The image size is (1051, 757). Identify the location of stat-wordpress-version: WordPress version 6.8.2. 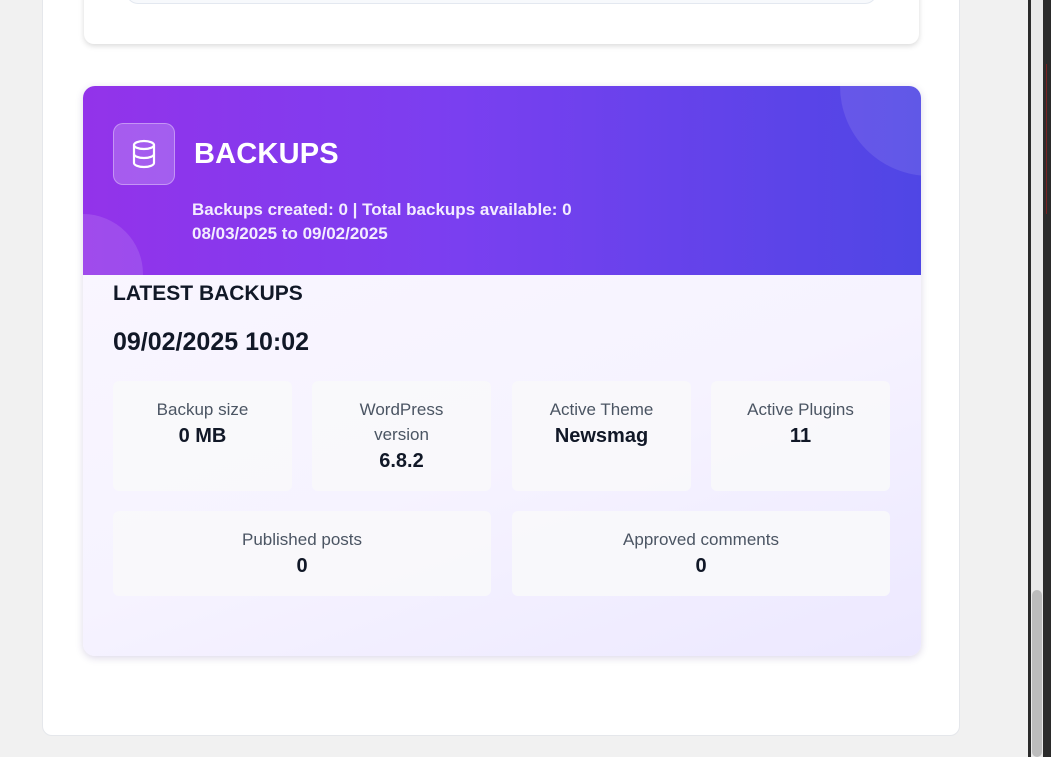
(401, 436).